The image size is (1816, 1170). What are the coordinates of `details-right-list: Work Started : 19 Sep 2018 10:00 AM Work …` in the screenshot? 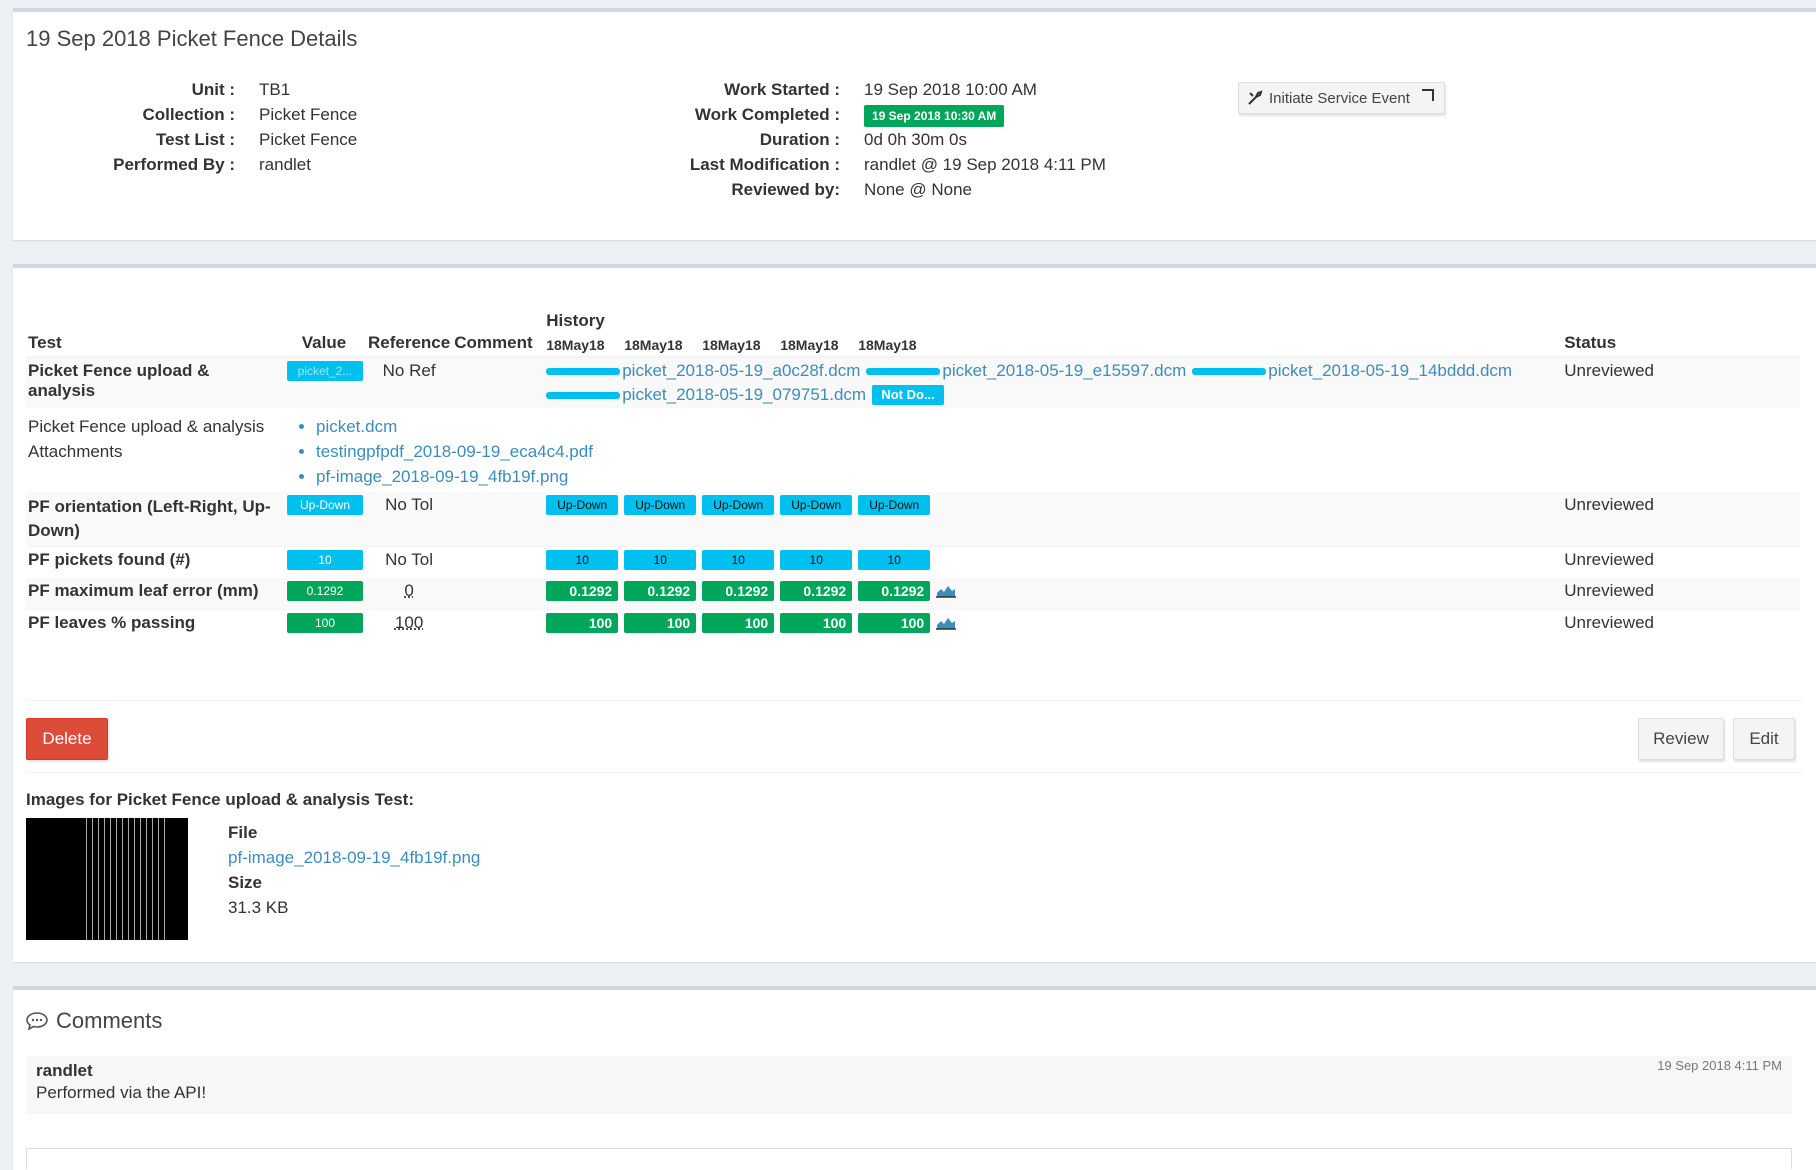 It's located at (869, 139).